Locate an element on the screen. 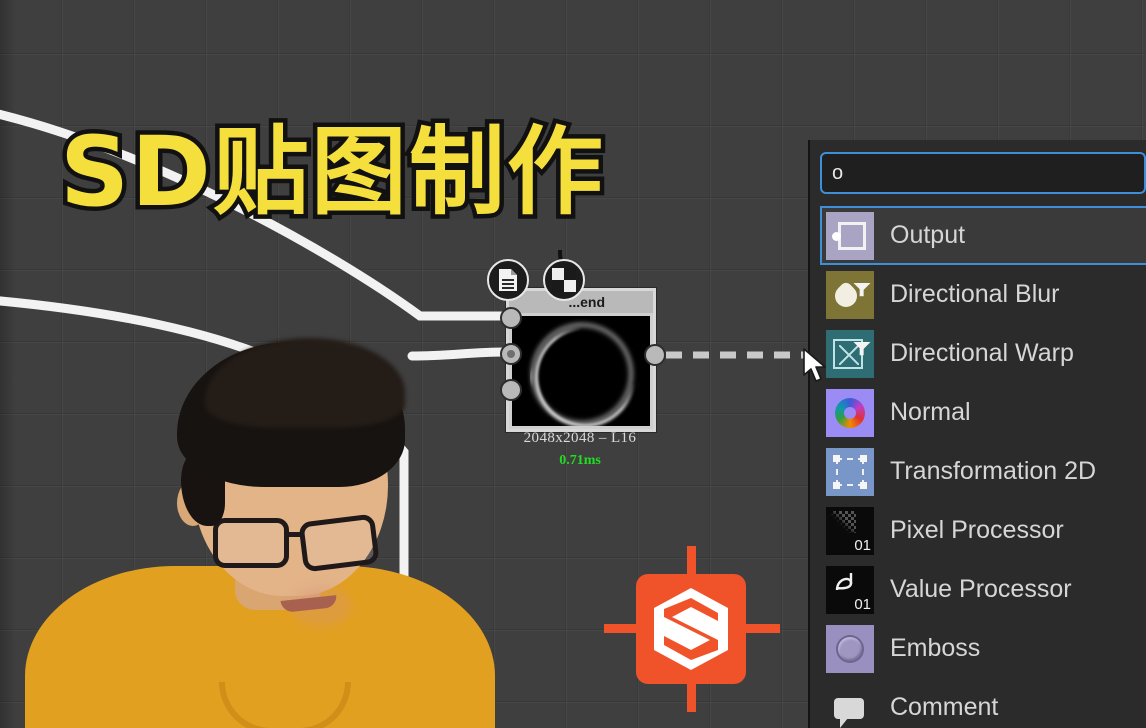 The width and height of the screenshot is (1146, 728). substance-designer-logo is located at coordinates (691, 629).